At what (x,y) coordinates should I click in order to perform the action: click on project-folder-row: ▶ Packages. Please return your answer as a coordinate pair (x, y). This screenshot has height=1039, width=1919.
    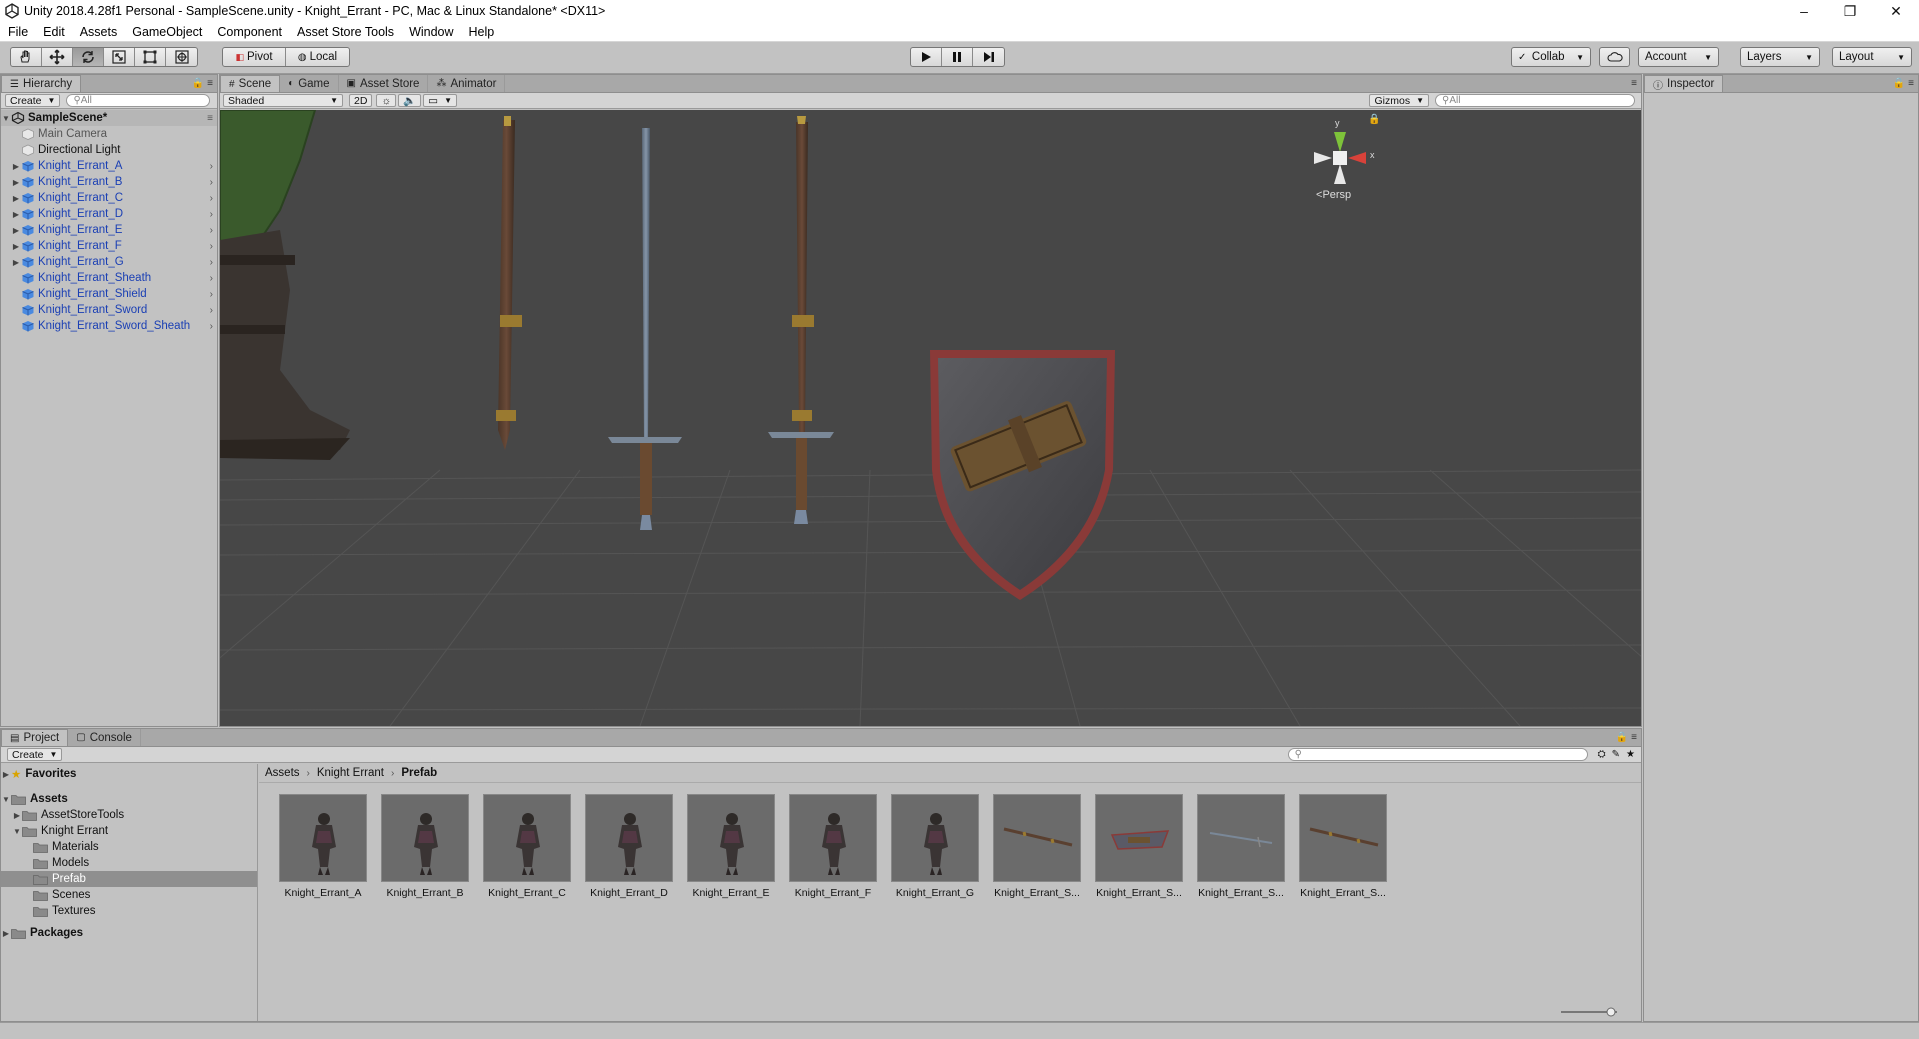
    Looking at the image, I should click on (129, 933).